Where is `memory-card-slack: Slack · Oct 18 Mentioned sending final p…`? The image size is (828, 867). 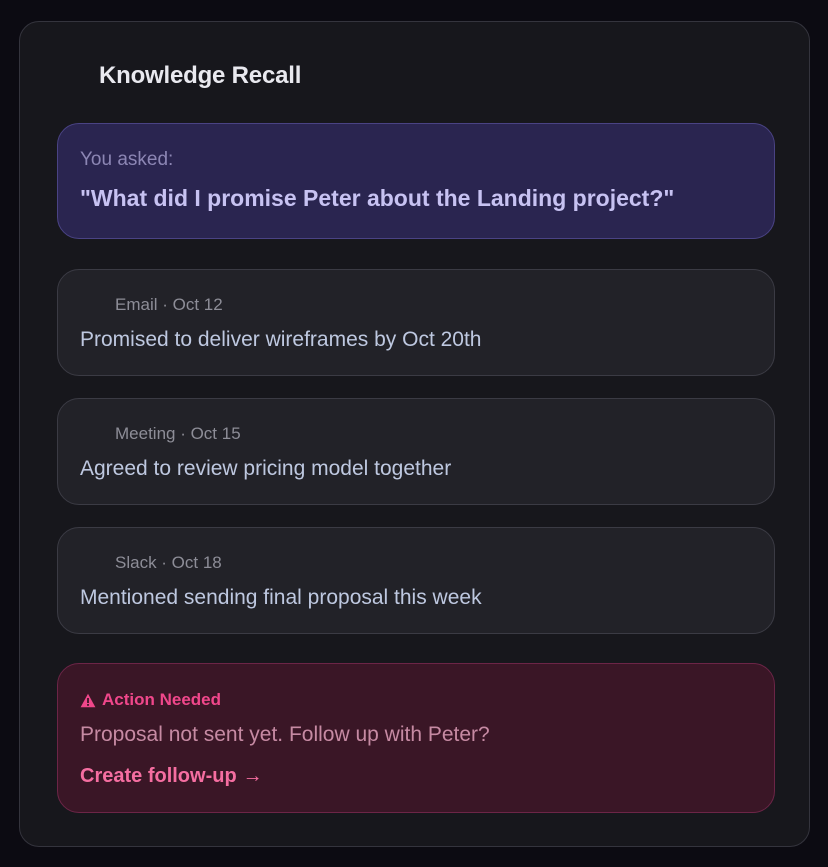 memory-card-slack: Slack · Oct 18 Mentioned sending final p… is located at coordinates (416, 580).